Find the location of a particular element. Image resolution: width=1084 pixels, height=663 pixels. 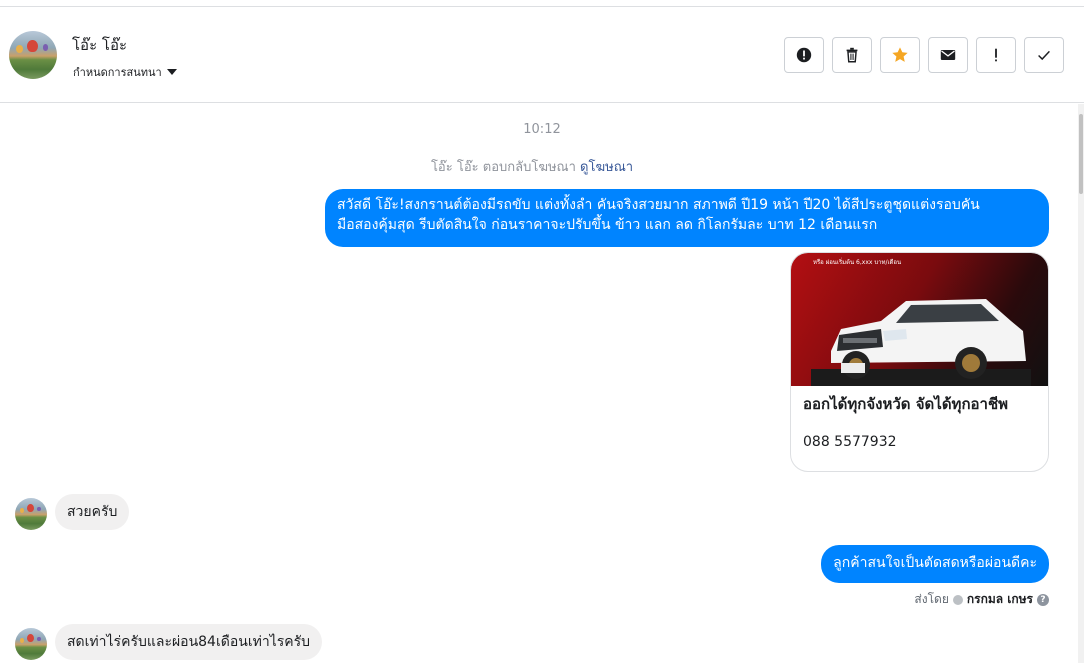

checkmark-icon is located at coordinates (1044, 55).